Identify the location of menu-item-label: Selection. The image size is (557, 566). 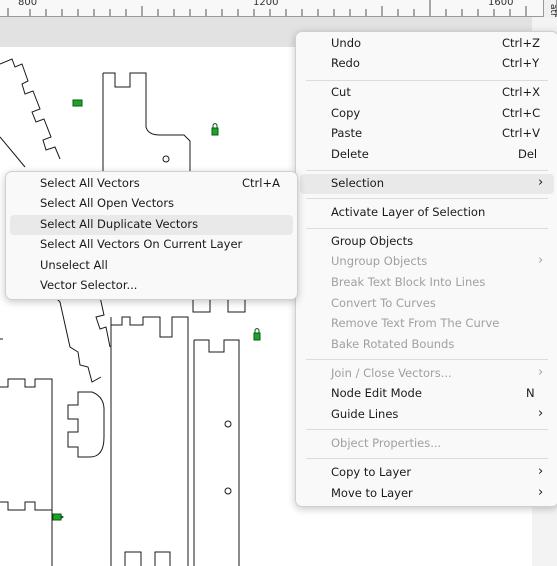
(357, 183).